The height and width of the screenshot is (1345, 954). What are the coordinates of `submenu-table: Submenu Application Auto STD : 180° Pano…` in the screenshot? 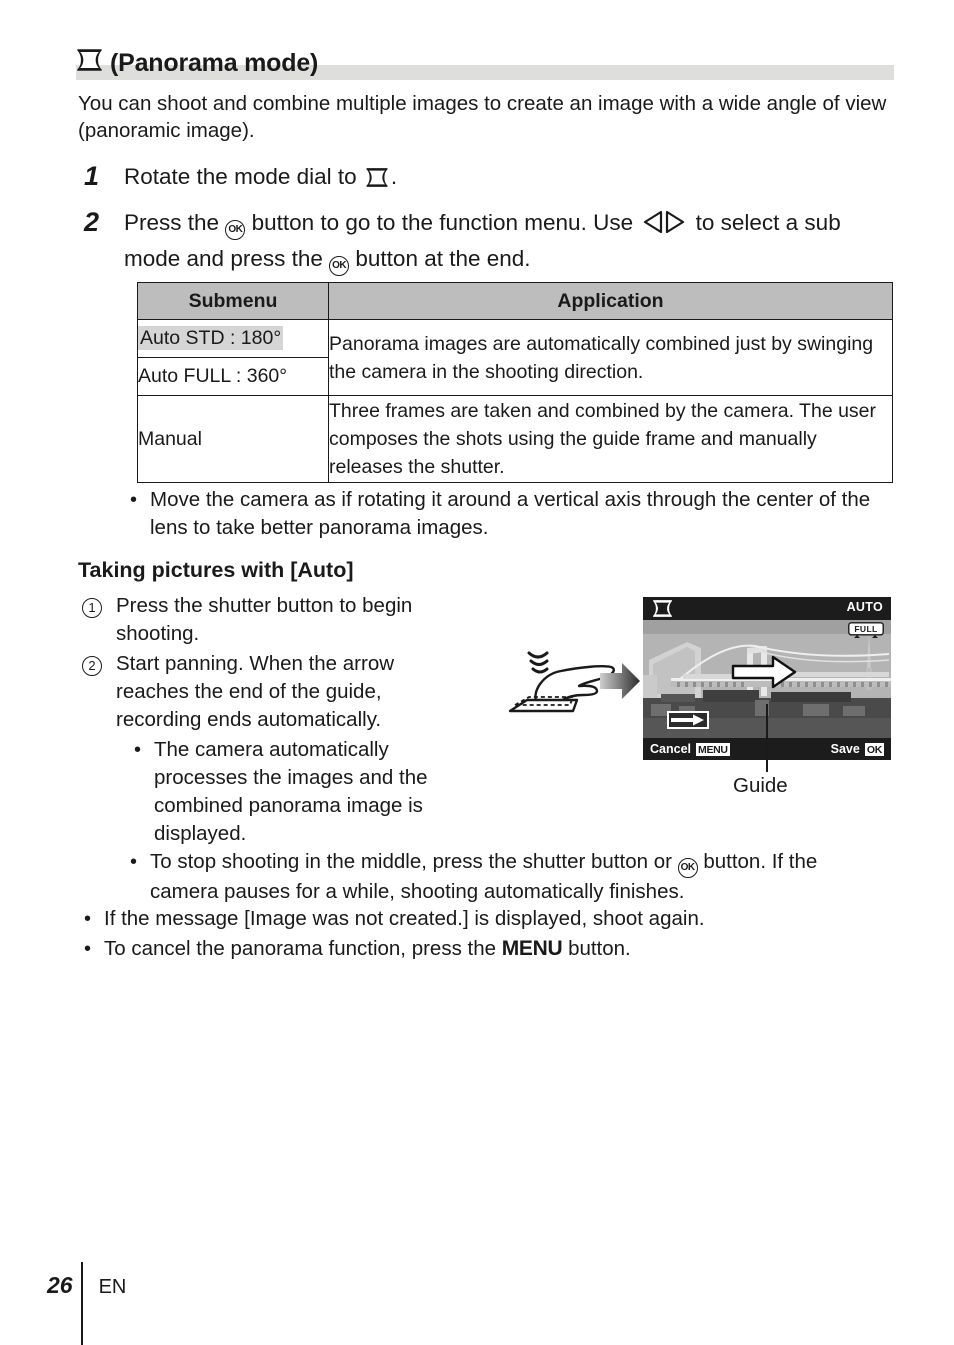 It's located at (515, 382).